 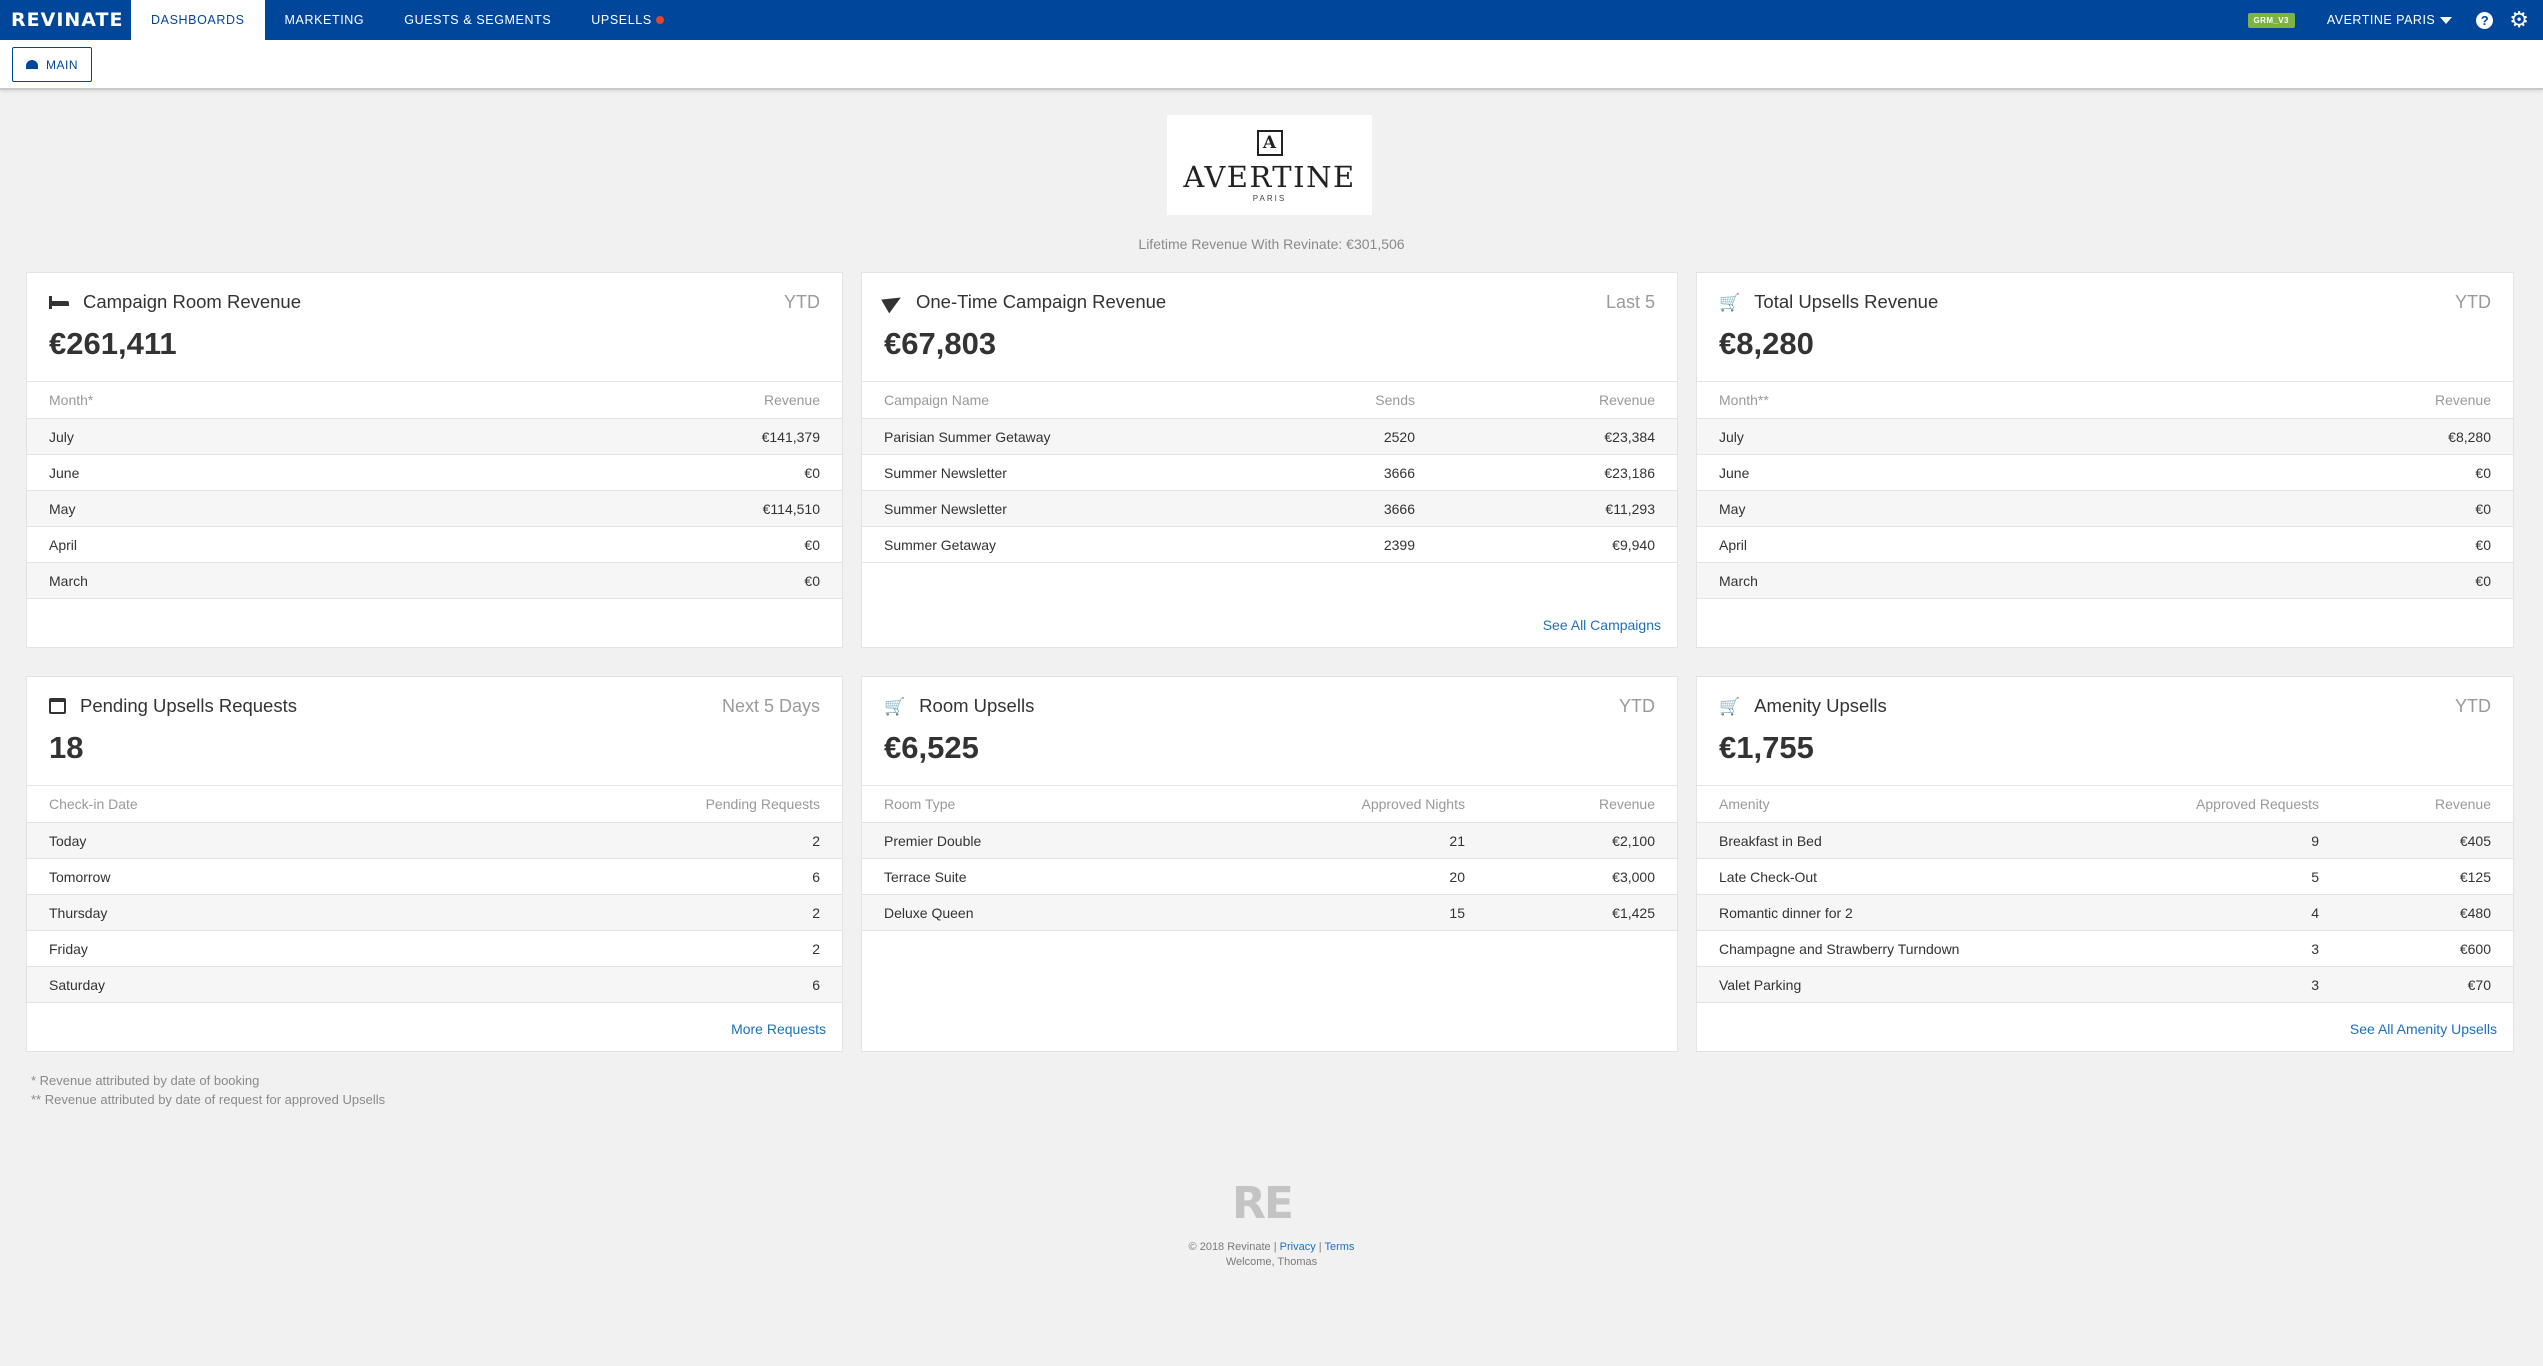 What do you see at coordinates (1044, 912) in the screenshot?
I see `table-cell: Deluxe Queen` at bounding box center [1044, 912].